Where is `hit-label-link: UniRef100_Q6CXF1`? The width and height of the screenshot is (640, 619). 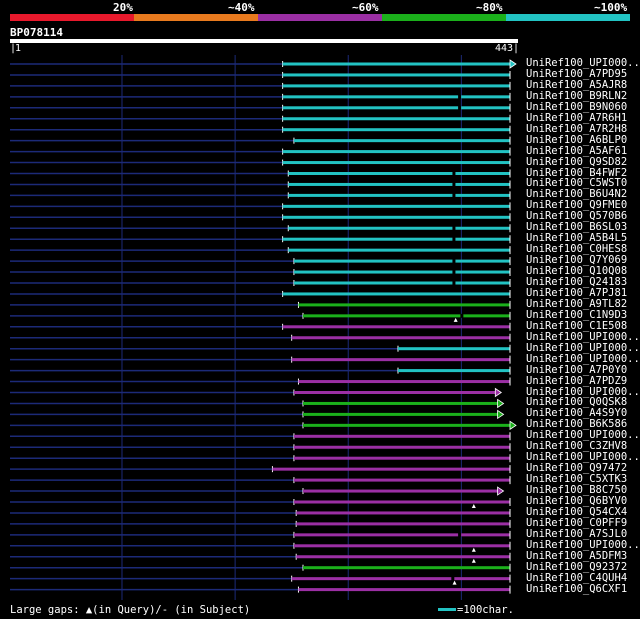 hit-label-link: UniRef100_Q6CXF1 is located at coordinates (576, 589).